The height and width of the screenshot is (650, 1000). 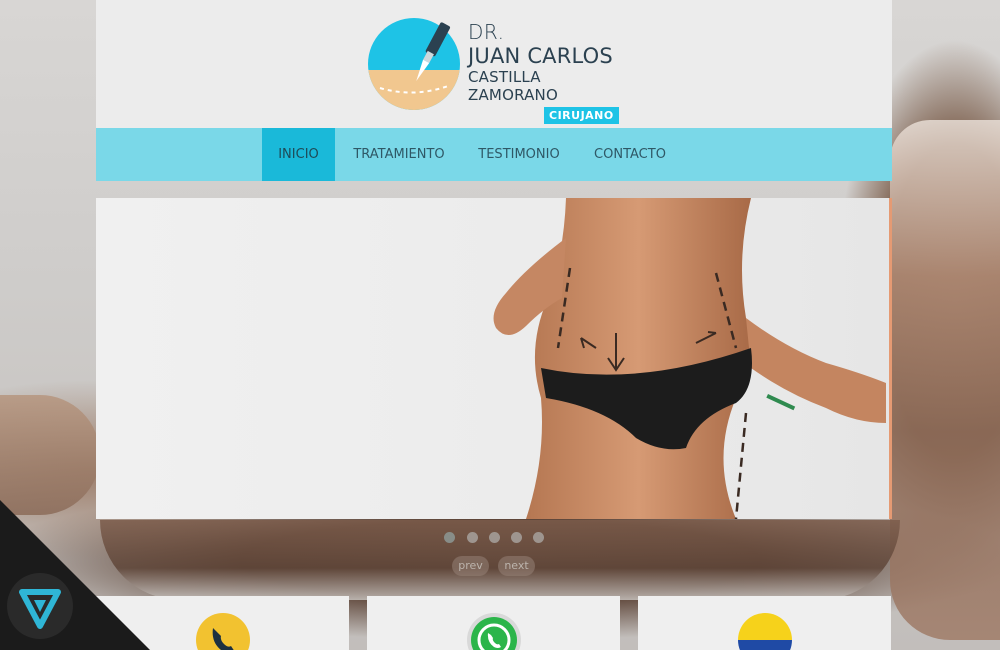 What do you see at coordinates (399, 154) in the screenshot?
I see `nav-item-tratamiento: TRATAMIENTO` at bounding box center [399, 154].